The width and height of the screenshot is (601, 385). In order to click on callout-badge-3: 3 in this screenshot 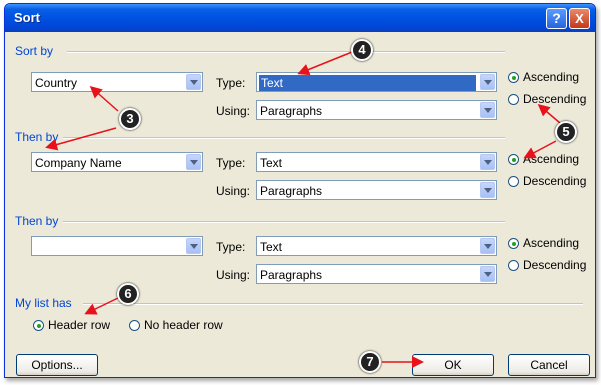, I will do `click(130, 119)`.